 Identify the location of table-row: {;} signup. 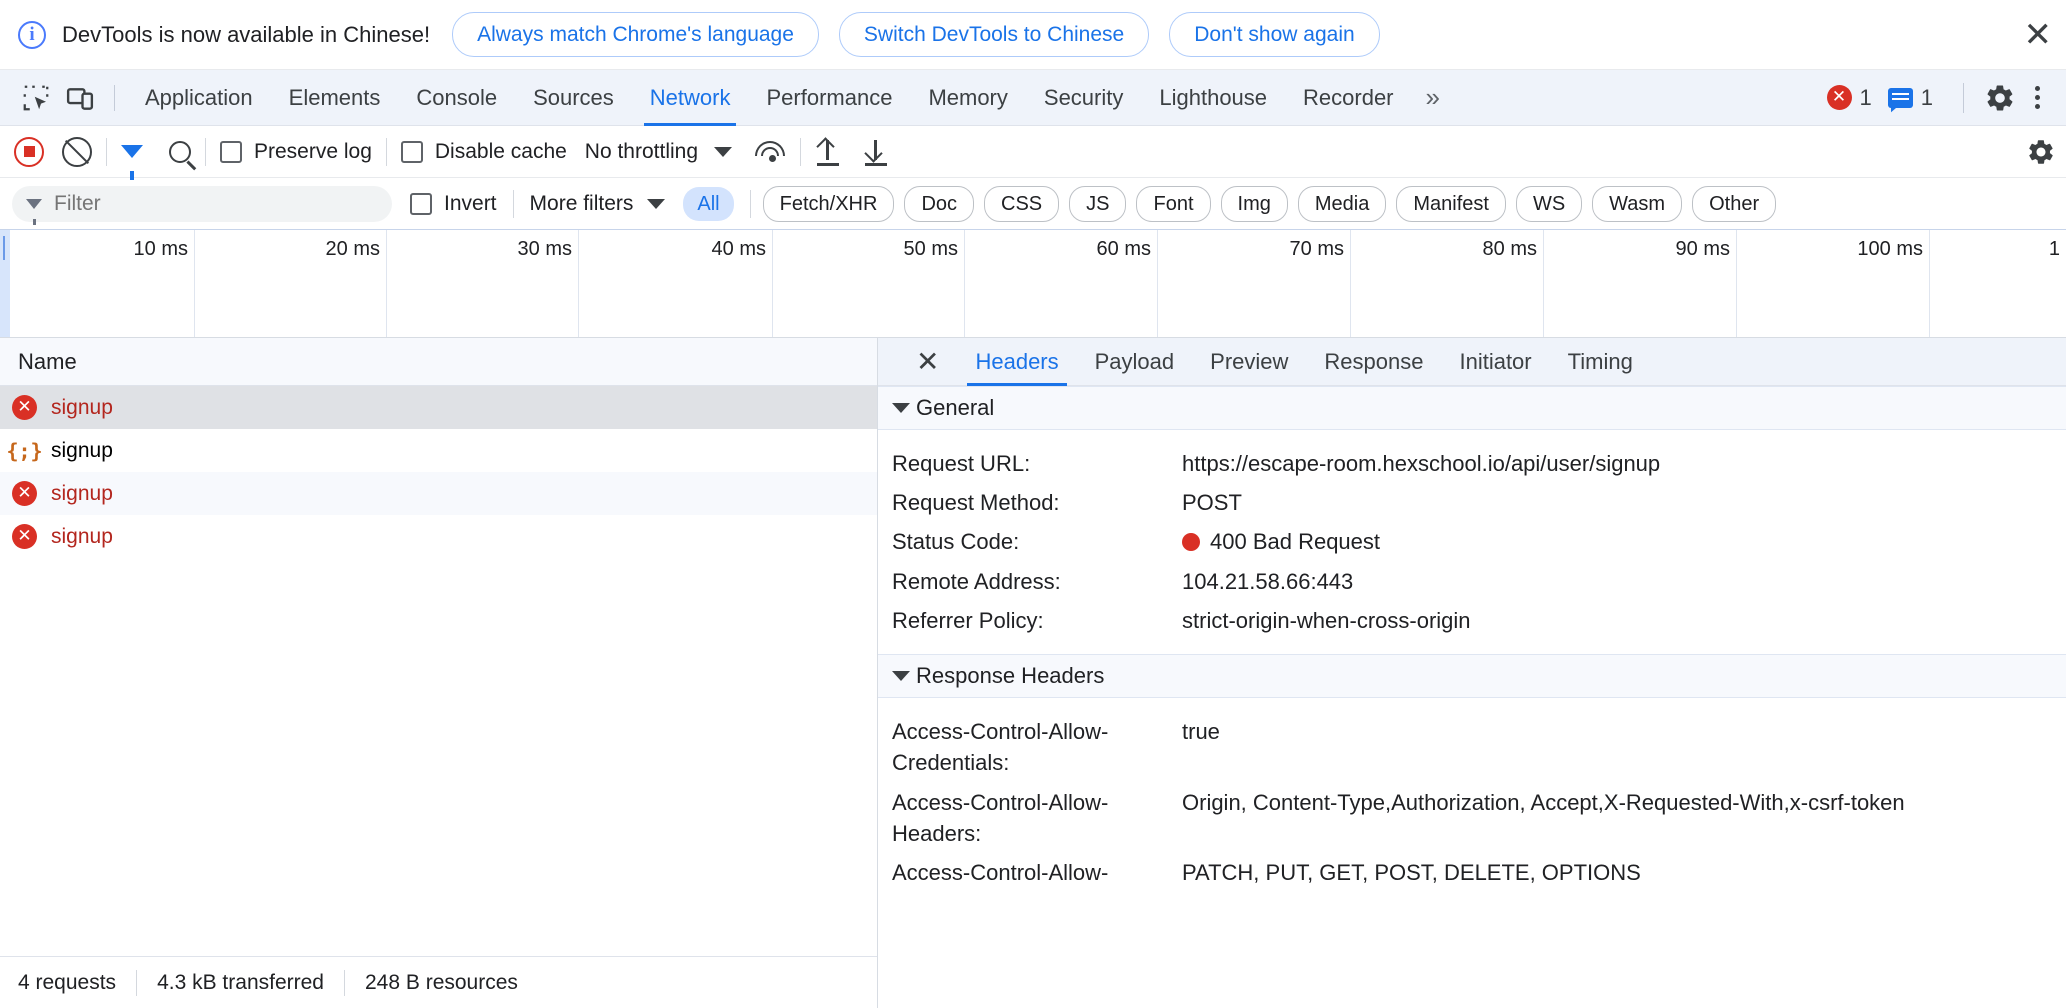
(438, 450).